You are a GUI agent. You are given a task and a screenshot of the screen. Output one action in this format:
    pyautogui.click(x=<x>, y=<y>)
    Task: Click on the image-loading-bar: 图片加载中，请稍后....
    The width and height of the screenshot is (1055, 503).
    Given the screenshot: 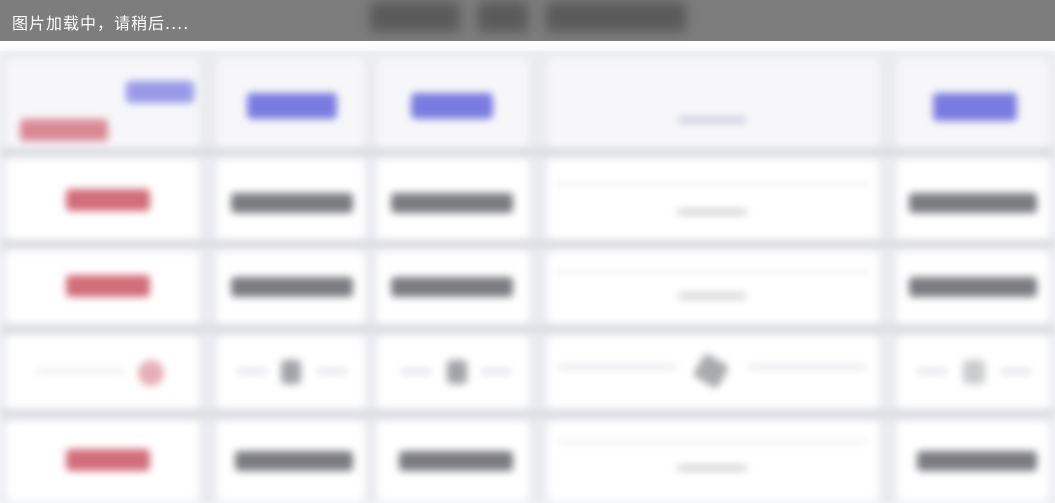 What is the action you would take?
    pyautogui.click(x=527, y=20)
    